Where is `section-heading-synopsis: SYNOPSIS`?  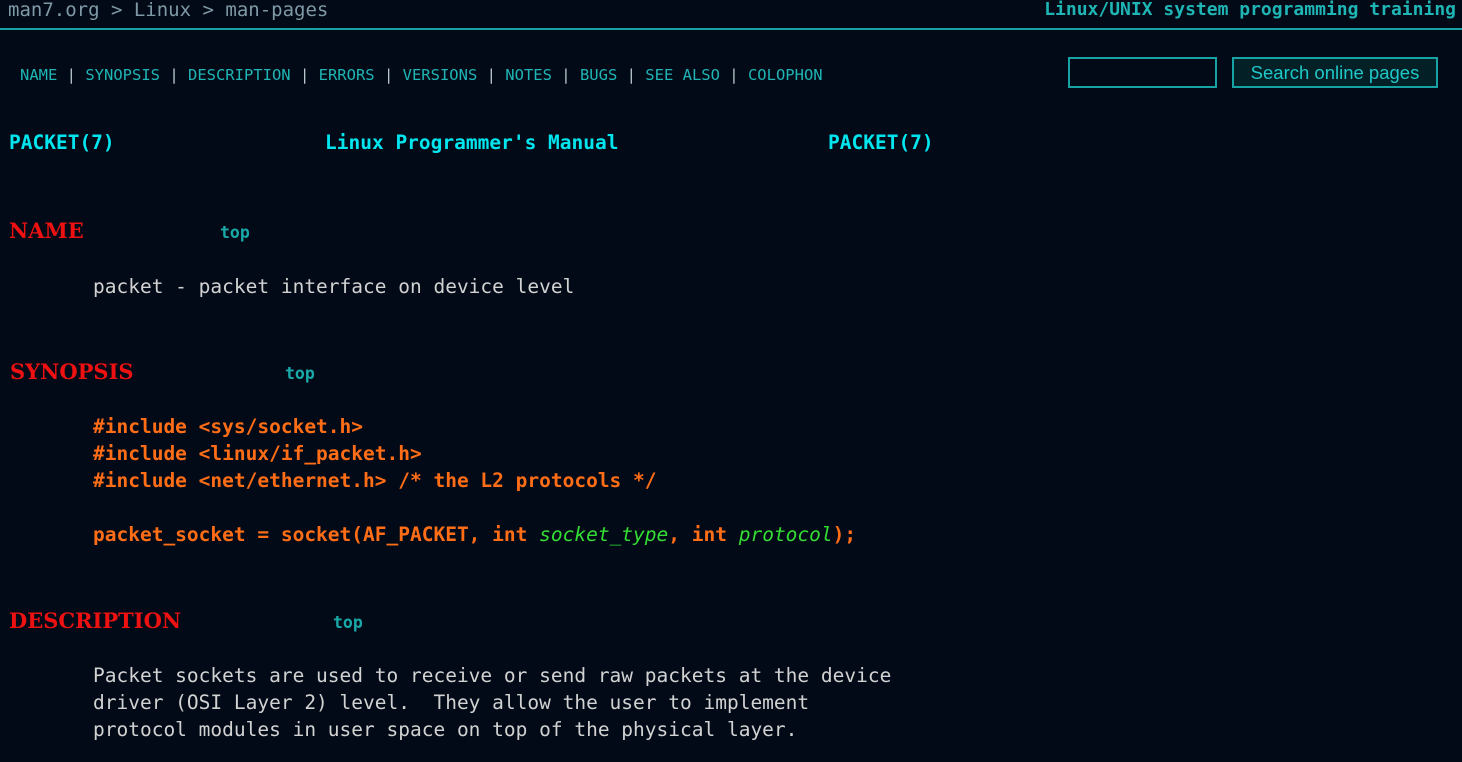 section-heading-synopsis: SYNOPSIS is located at coordinates (72, 371).